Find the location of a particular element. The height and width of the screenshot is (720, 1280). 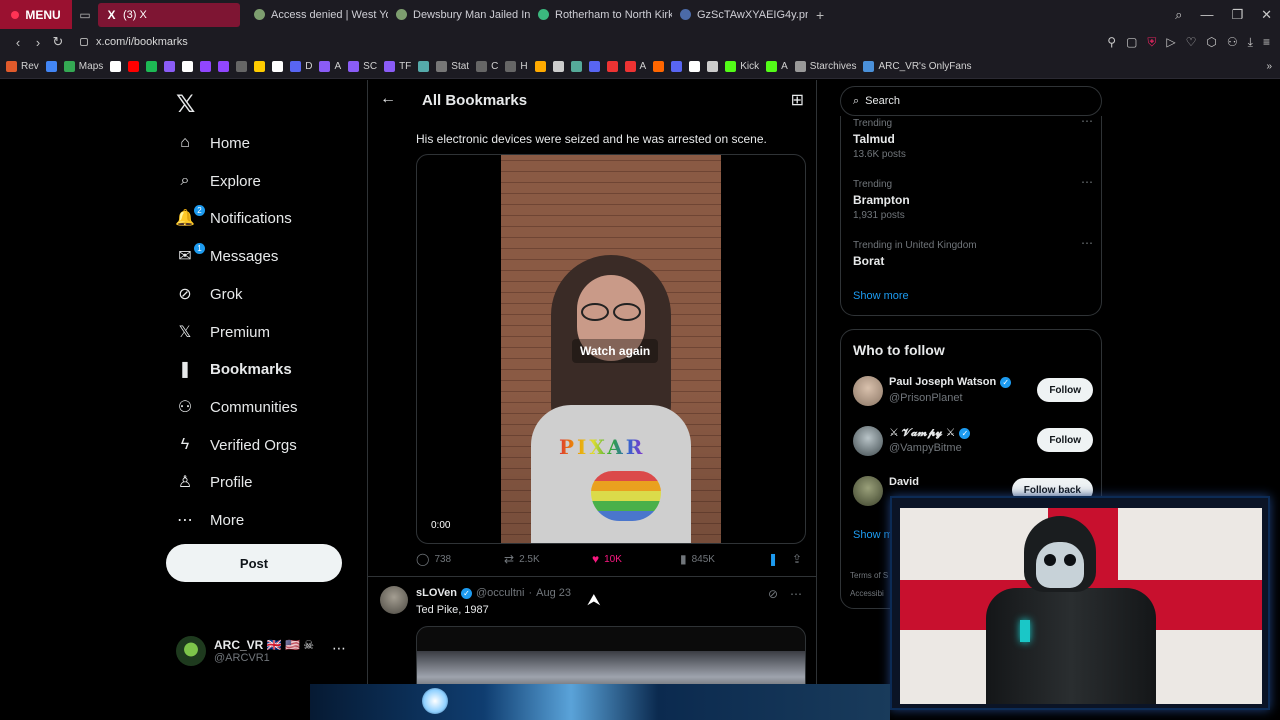

tab-image: GzScTAwXYAEIG4y.png ( is located at coordinates (740, 15).